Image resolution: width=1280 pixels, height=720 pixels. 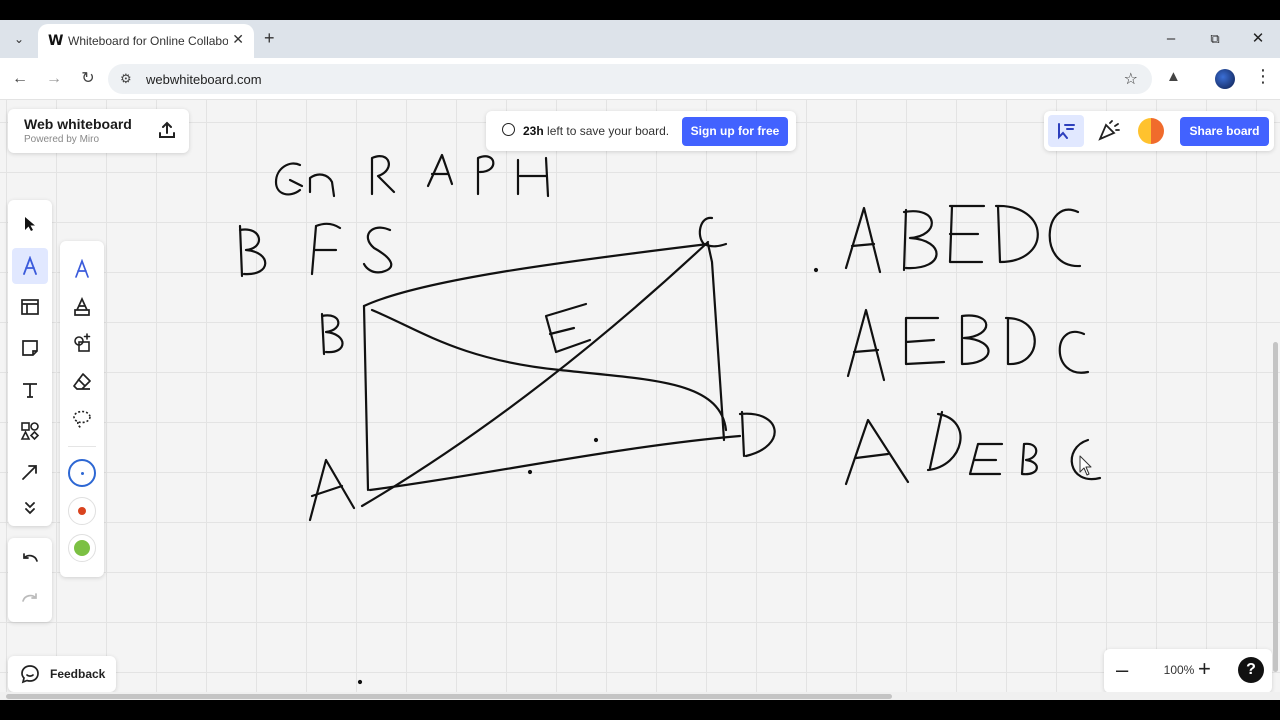 I want to click on zoom-out-icon: –, so click(x=1122, y=670).